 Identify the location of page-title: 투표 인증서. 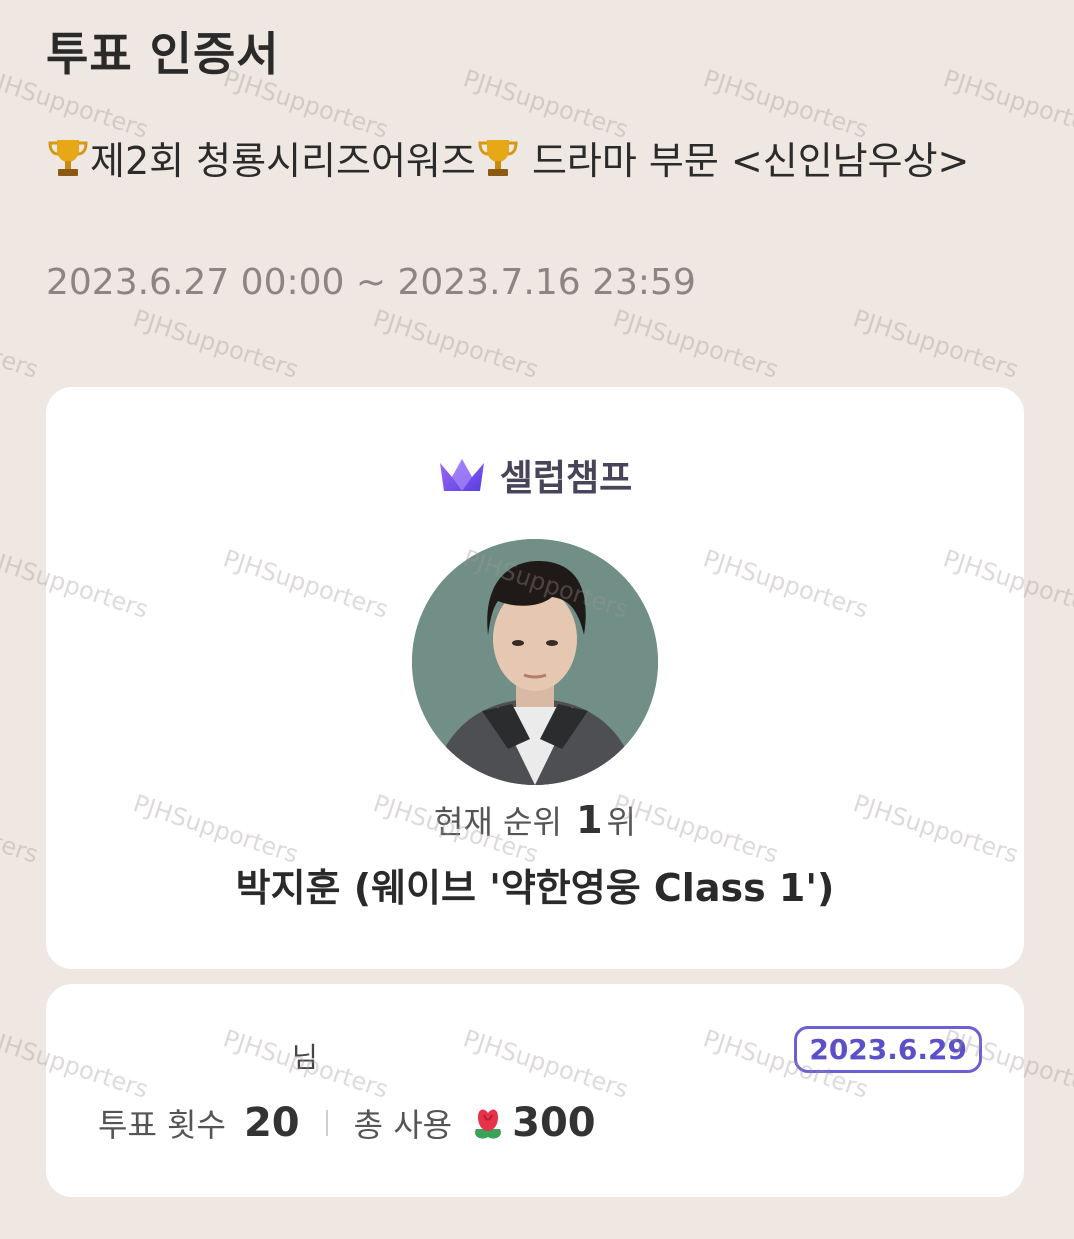
(163, 54).